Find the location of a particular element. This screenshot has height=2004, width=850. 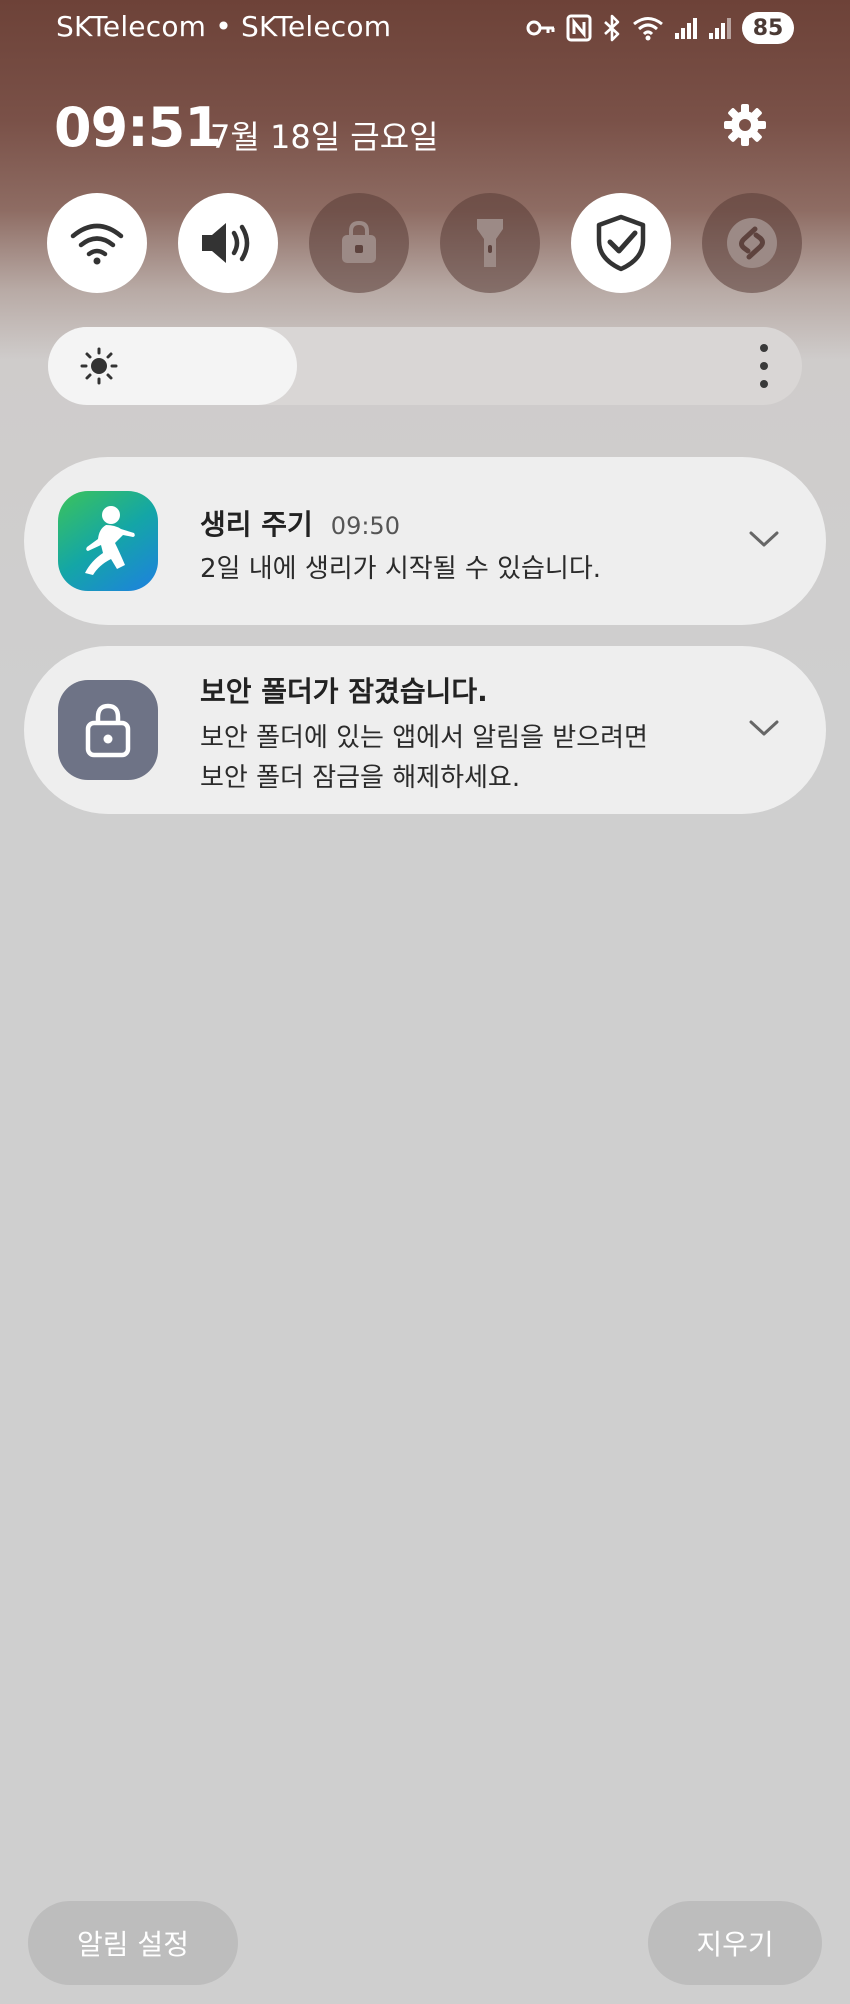

notification-body: 보안 폴더에 있는 앱에서 알림을 받으려면 보안 폴더 잠금을 해제하세요. is located at coordinates (470, 758).